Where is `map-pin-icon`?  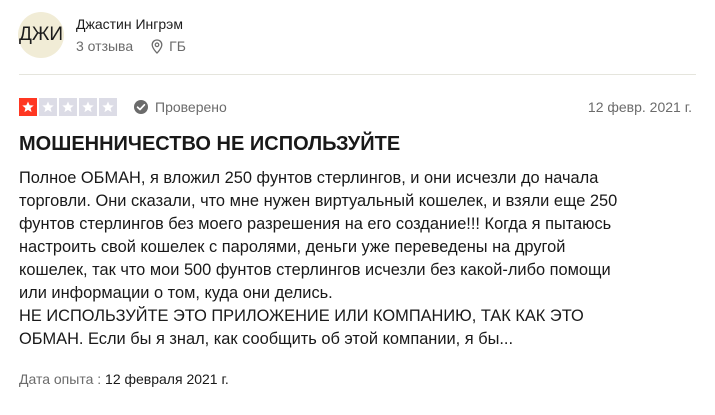 map-pin-icon is located at coordinates (157, 46).